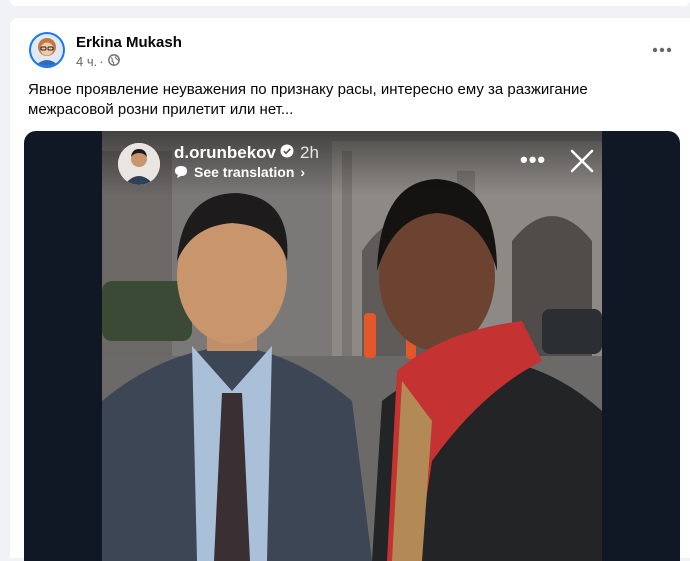 This screenshot has width=690, height=561. What do you see at coordinates (533, 160) in the screenshot?
I see `story-more-icon: •••` at bounding box center [533, 160].